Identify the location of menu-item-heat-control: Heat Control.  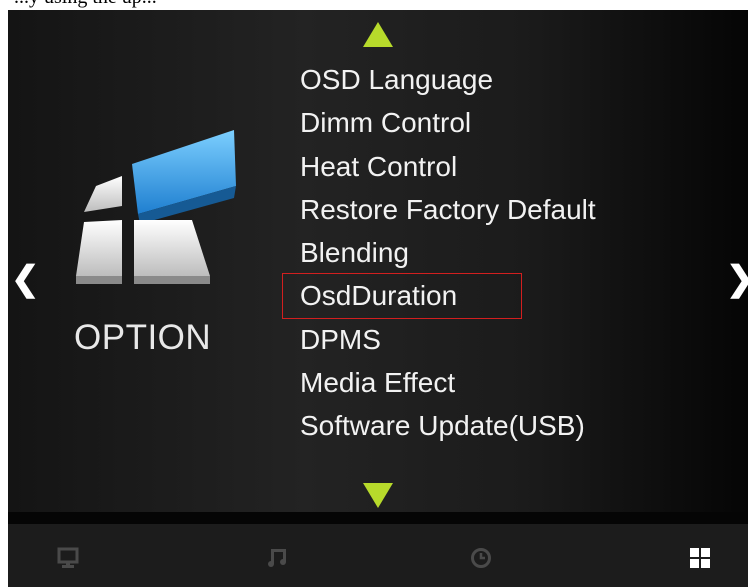
(448, 166).